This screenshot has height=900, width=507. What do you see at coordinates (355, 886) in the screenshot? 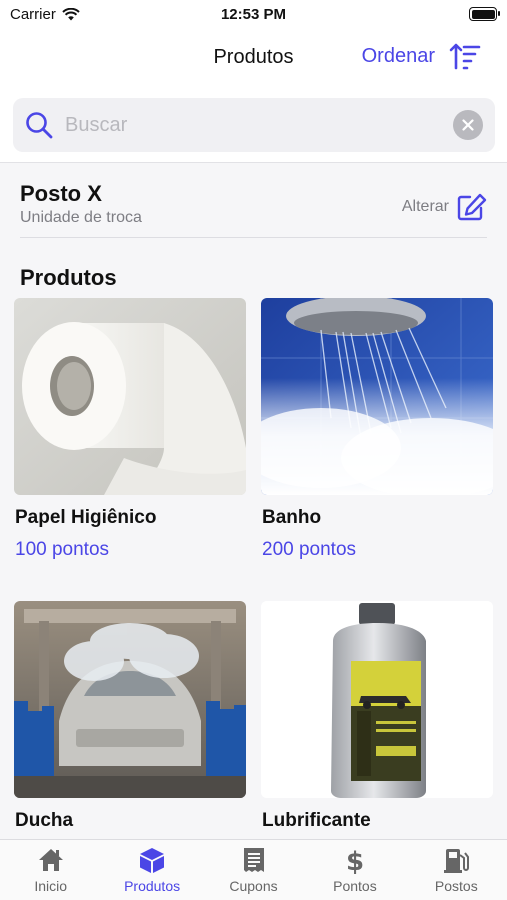
I see `tab-label: Pontos` at bounding box center [355, 886].